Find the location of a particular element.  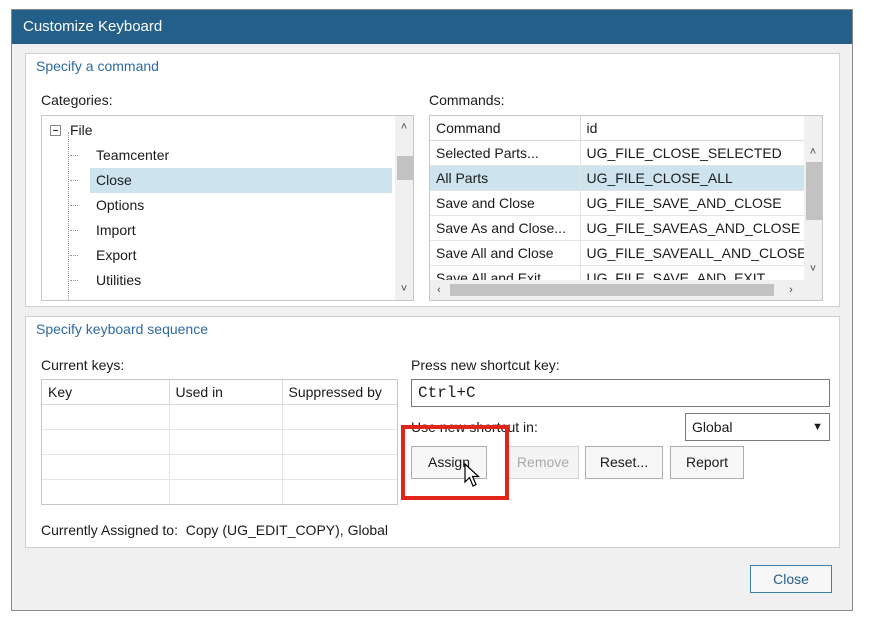

table-cell: UG_FILE_SAVEAS_AND_CLOSE is located at coordinates (693, 228).